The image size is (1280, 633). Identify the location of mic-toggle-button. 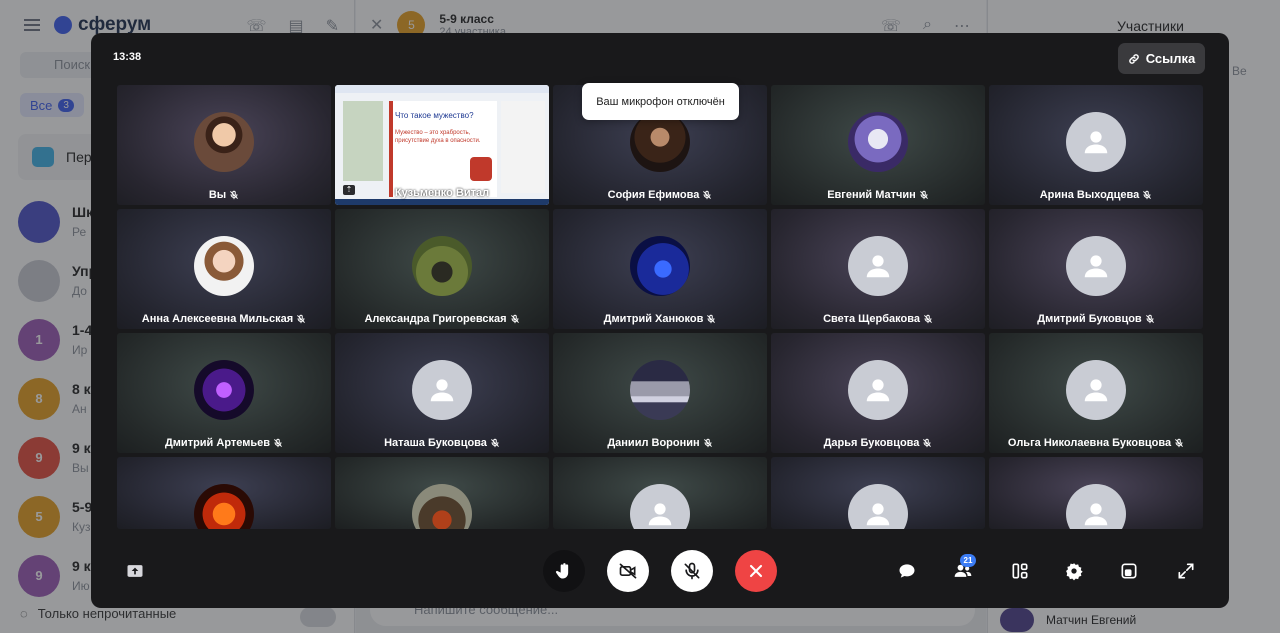
(692, 571).